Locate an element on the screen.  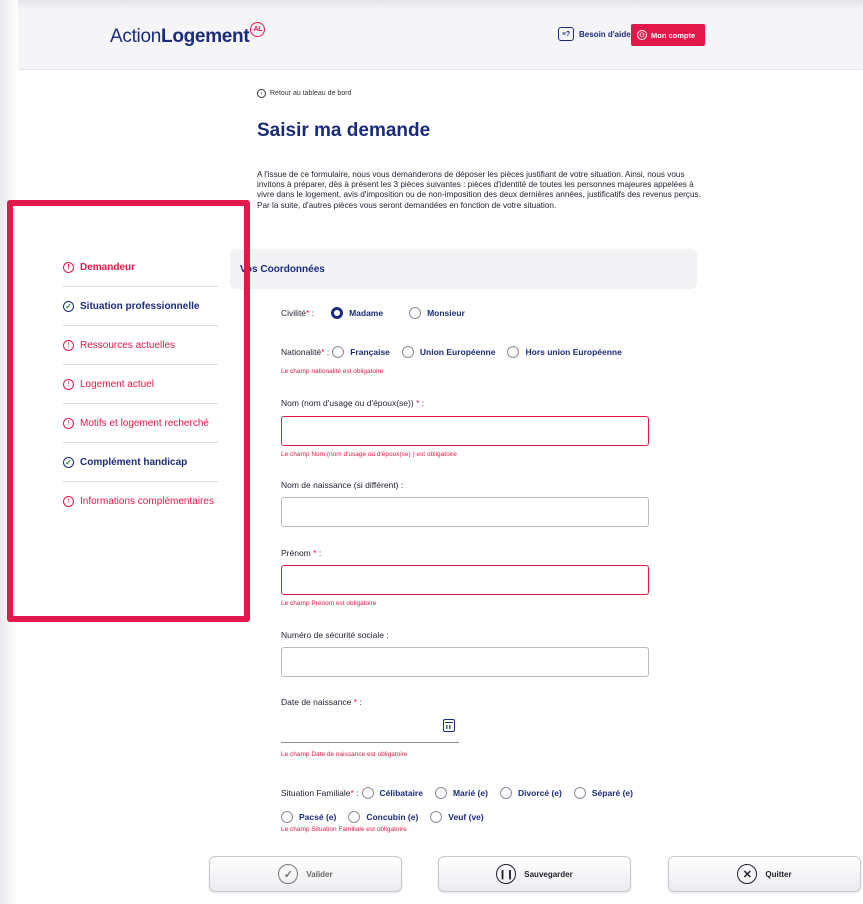
nom-naissance-input is located at coordinates (465, 512).